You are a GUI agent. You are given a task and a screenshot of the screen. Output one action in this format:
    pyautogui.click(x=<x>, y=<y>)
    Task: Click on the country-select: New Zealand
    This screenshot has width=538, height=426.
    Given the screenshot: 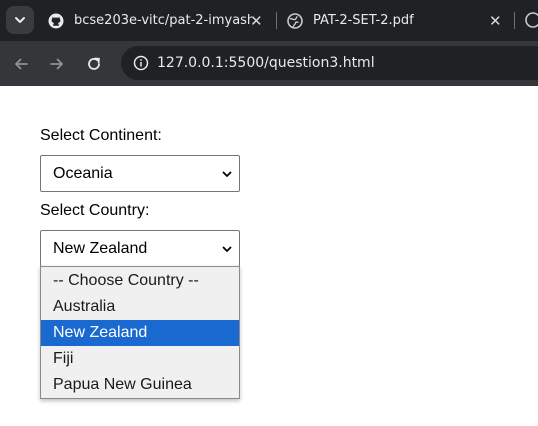 What is the action you would take?
    pyautogui.click(x=140, y=248)
    